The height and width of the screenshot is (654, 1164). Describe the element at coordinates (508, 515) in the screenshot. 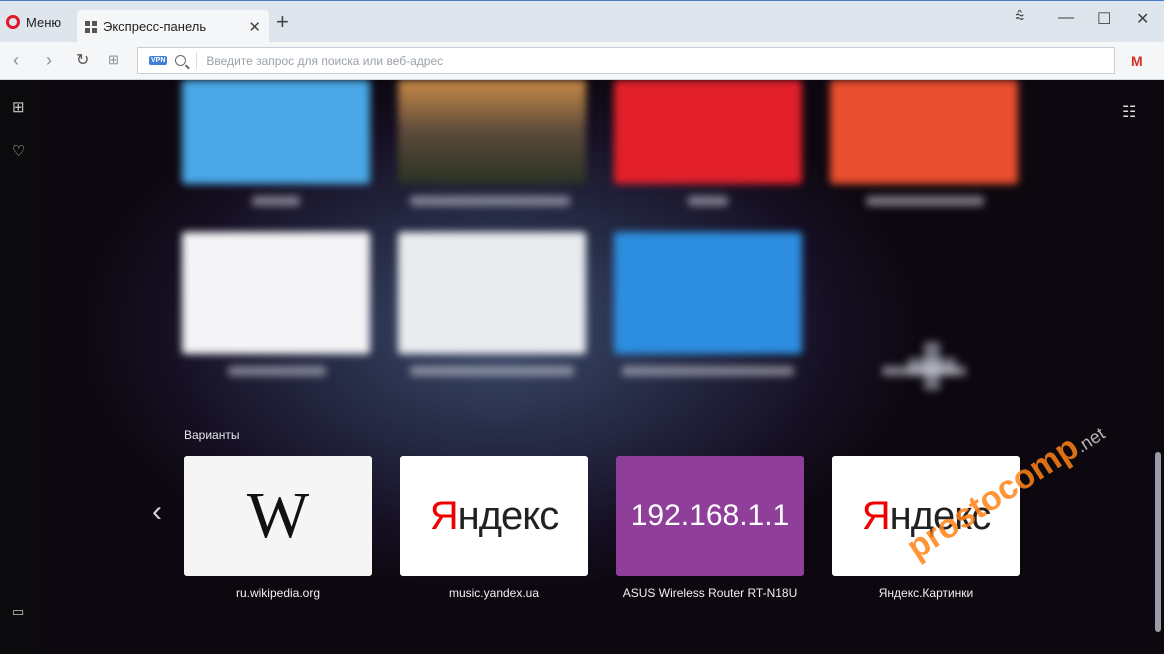

I see `yandex-logo-text: ндекс` at that location.